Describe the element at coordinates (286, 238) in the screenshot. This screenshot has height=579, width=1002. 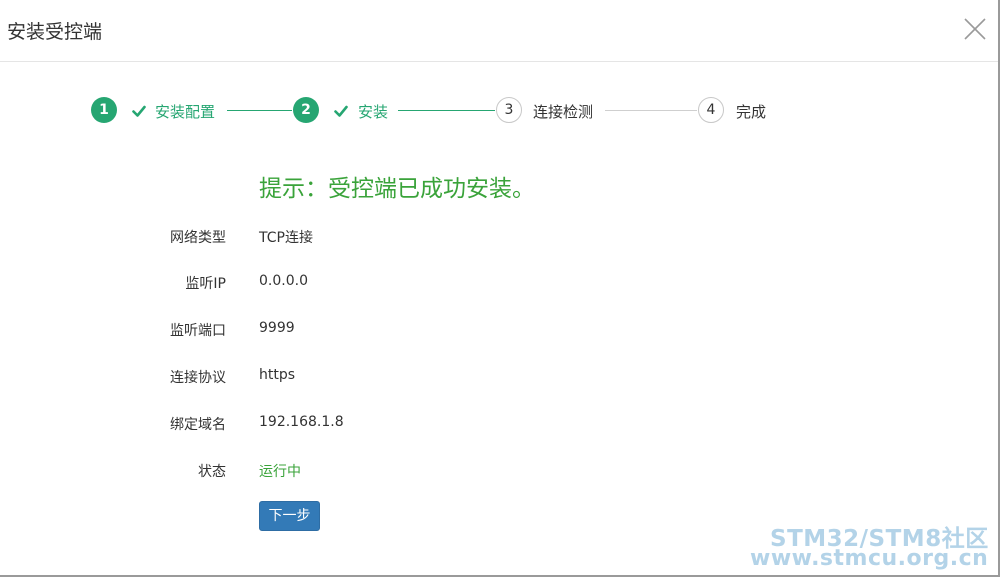
I see `network-type-value: TCP连接` at that location.